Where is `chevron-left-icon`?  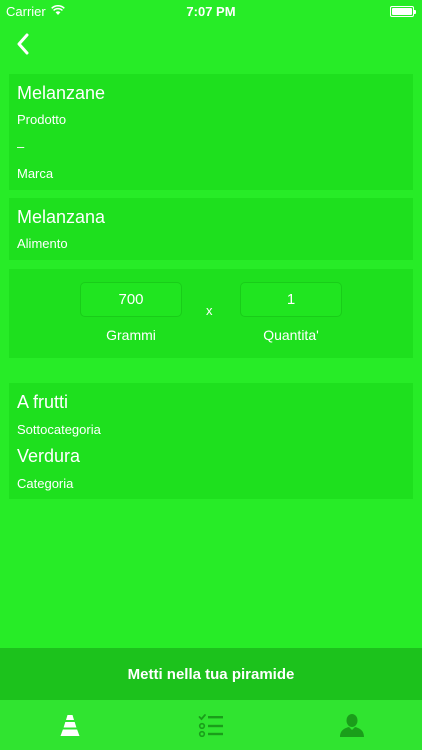 chevron-left-icon is located at coordinates (23, 44).